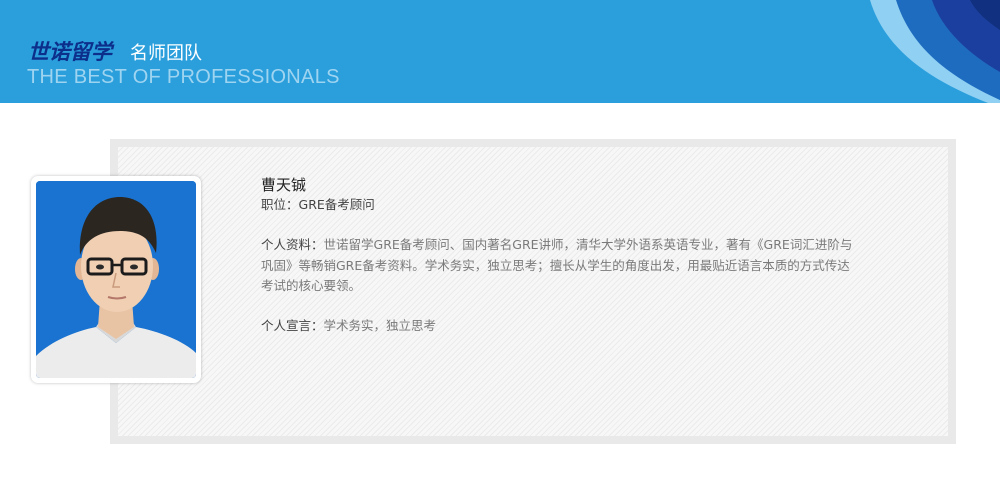 This screenshot has width=1000, height=500. Describe the element at coordinates (284, 185) in the screenshot. I see `teacher-name: 曹天铖` at that location.